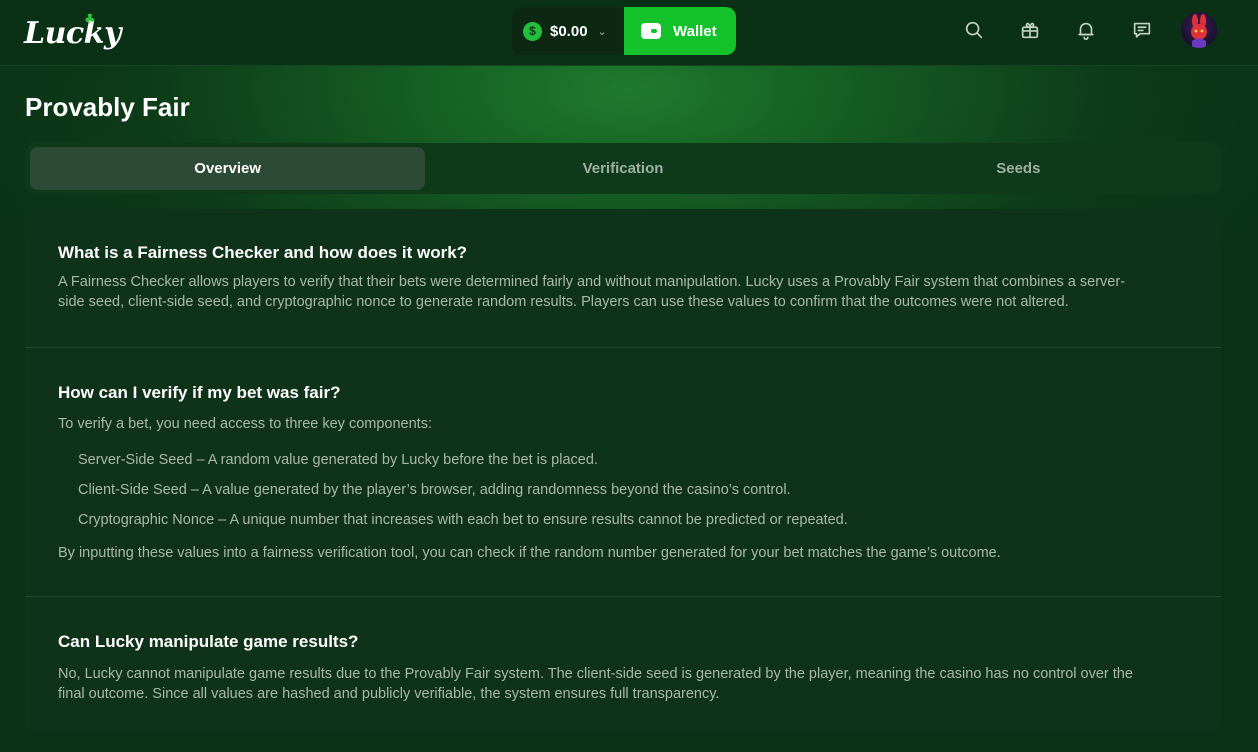 Image resolution: width=1258 pixels, height=752 pixels. What do you see at coordinates (228, 168) in the screenshot?
I see `tab-overview: Overview` at bounding box center [228, 168].